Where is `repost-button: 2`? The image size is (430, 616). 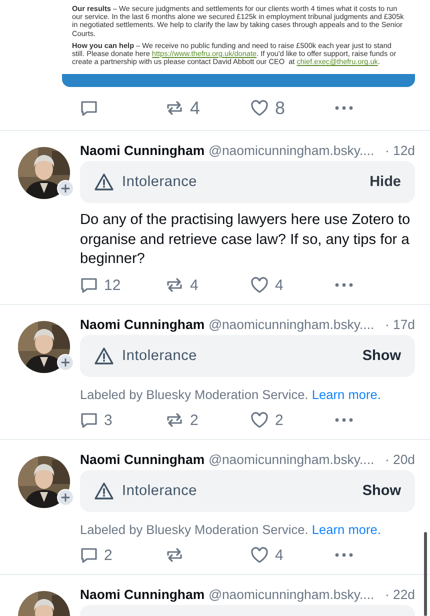 repost-button: 2 is located at coordinates (181, 420).